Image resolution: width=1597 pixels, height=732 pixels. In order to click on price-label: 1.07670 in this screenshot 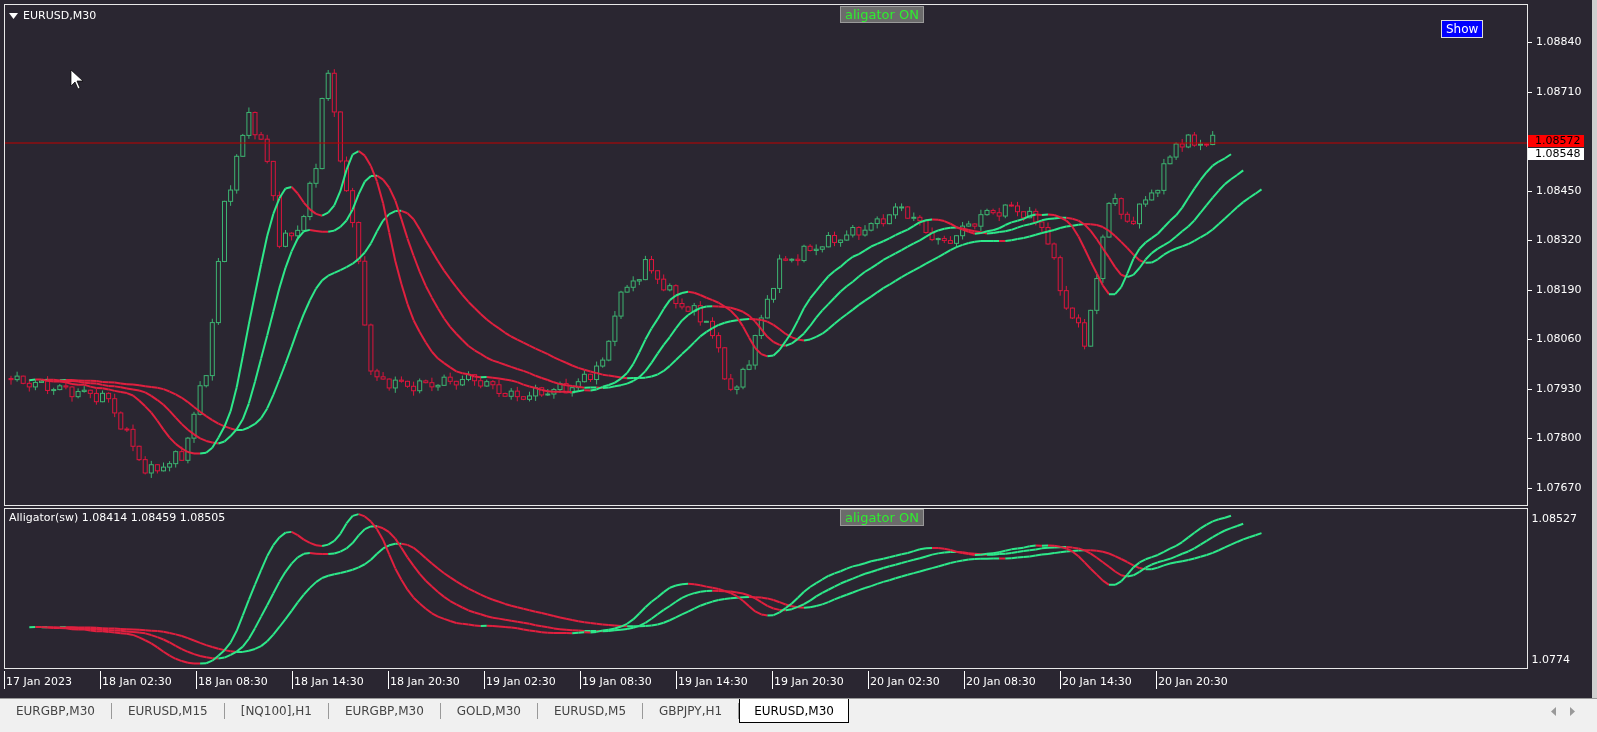, I will do `click(1559, 487)`.